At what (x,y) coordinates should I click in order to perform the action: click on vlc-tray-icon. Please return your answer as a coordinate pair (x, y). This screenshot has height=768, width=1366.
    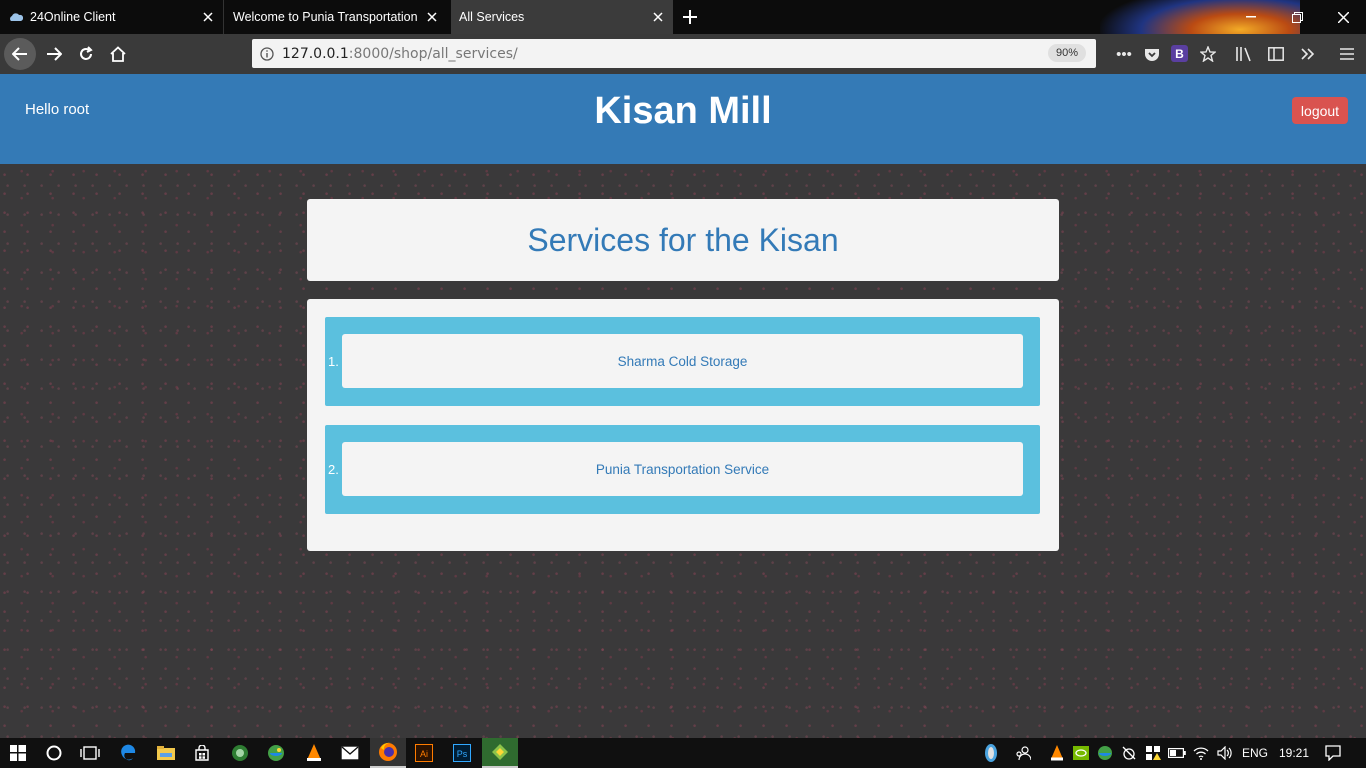
    Looking at the image, I should click on (1057, 753).